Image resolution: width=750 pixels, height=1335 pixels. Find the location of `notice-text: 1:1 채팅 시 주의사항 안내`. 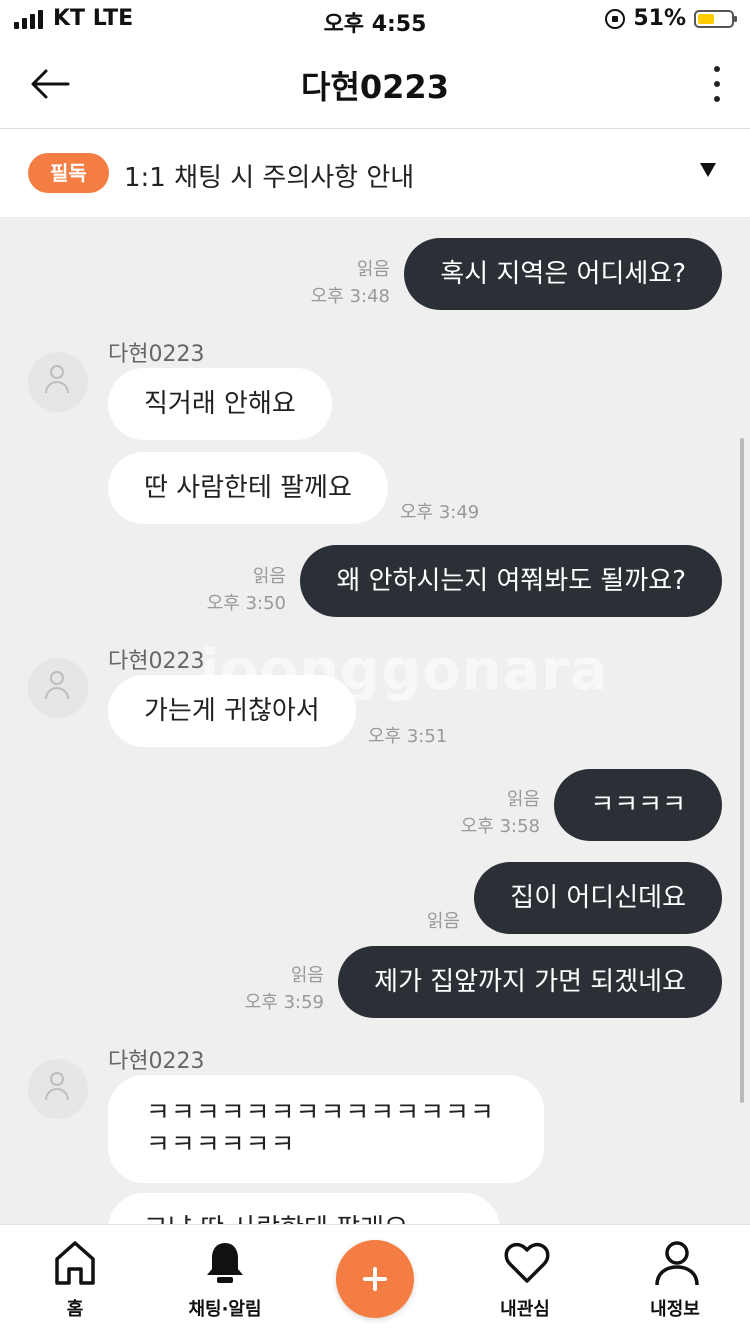

notice-text: 1:1 채팅 시 주의사항 안내 is located at coordinates (269, 178).